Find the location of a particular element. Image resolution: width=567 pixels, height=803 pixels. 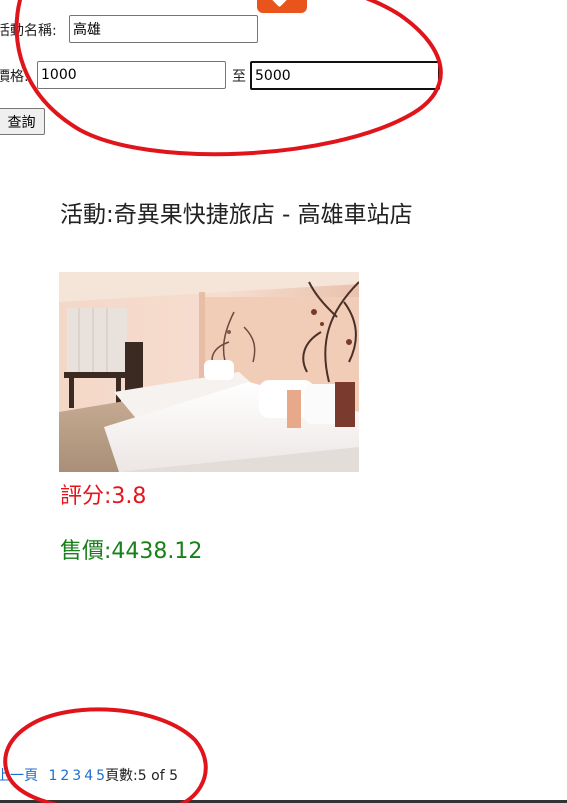

query-button: 查詢 is located at coordinates (22, 121).